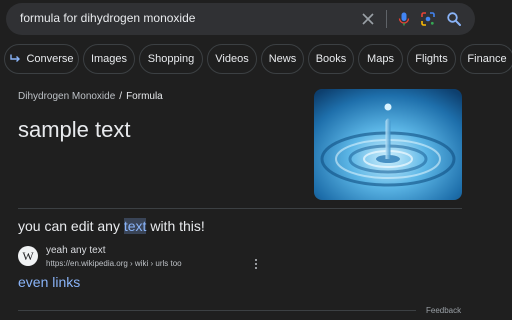 This screenshot has width=512, height=320. I want to click on chip-label: Books, so click(331, 59).